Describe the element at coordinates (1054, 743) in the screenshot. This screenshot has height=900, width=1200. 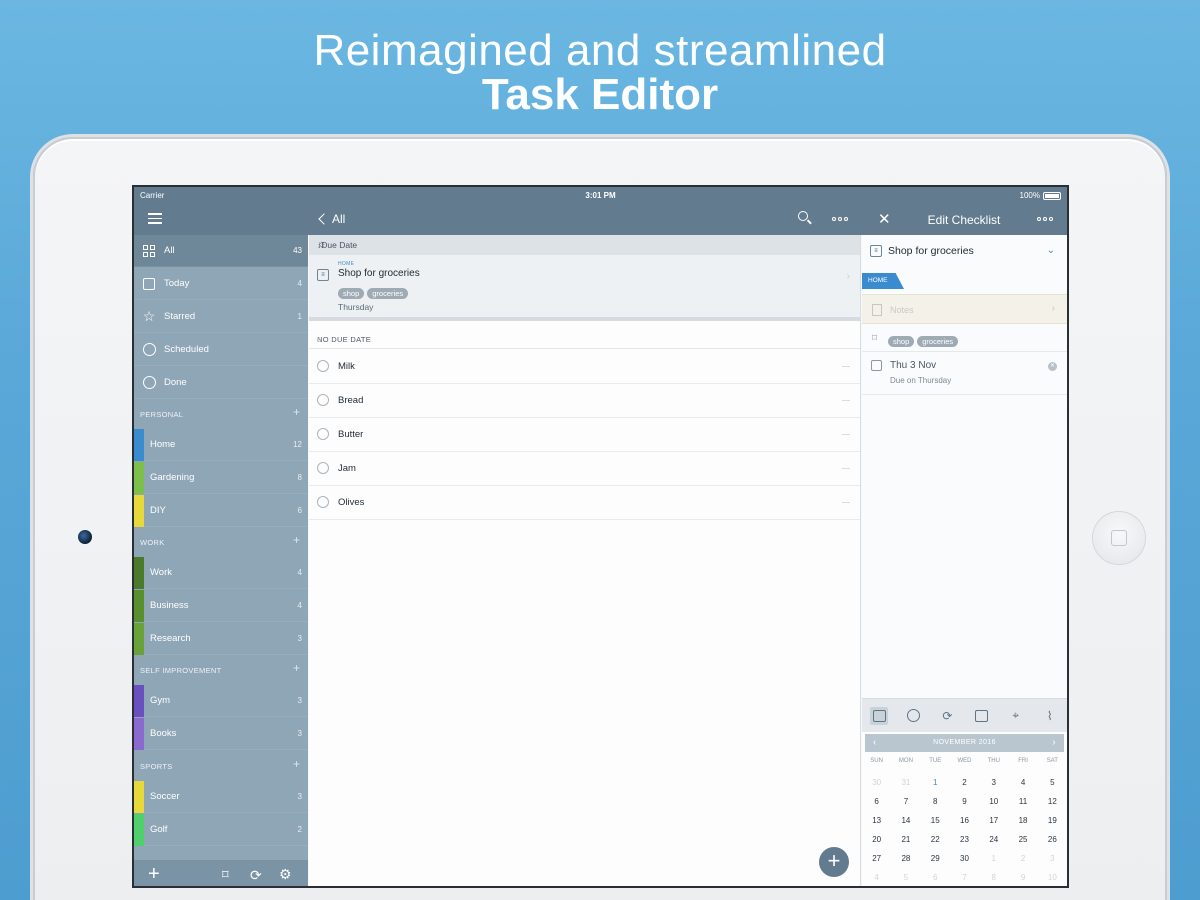
I see `chevron-right-icon: ›` at that location.